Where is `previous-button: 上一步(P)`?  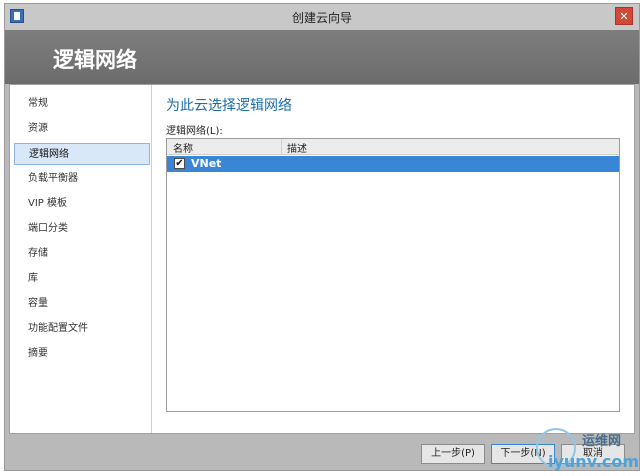 previous-button: 上一步(P) is located at coordinates (453, 454).